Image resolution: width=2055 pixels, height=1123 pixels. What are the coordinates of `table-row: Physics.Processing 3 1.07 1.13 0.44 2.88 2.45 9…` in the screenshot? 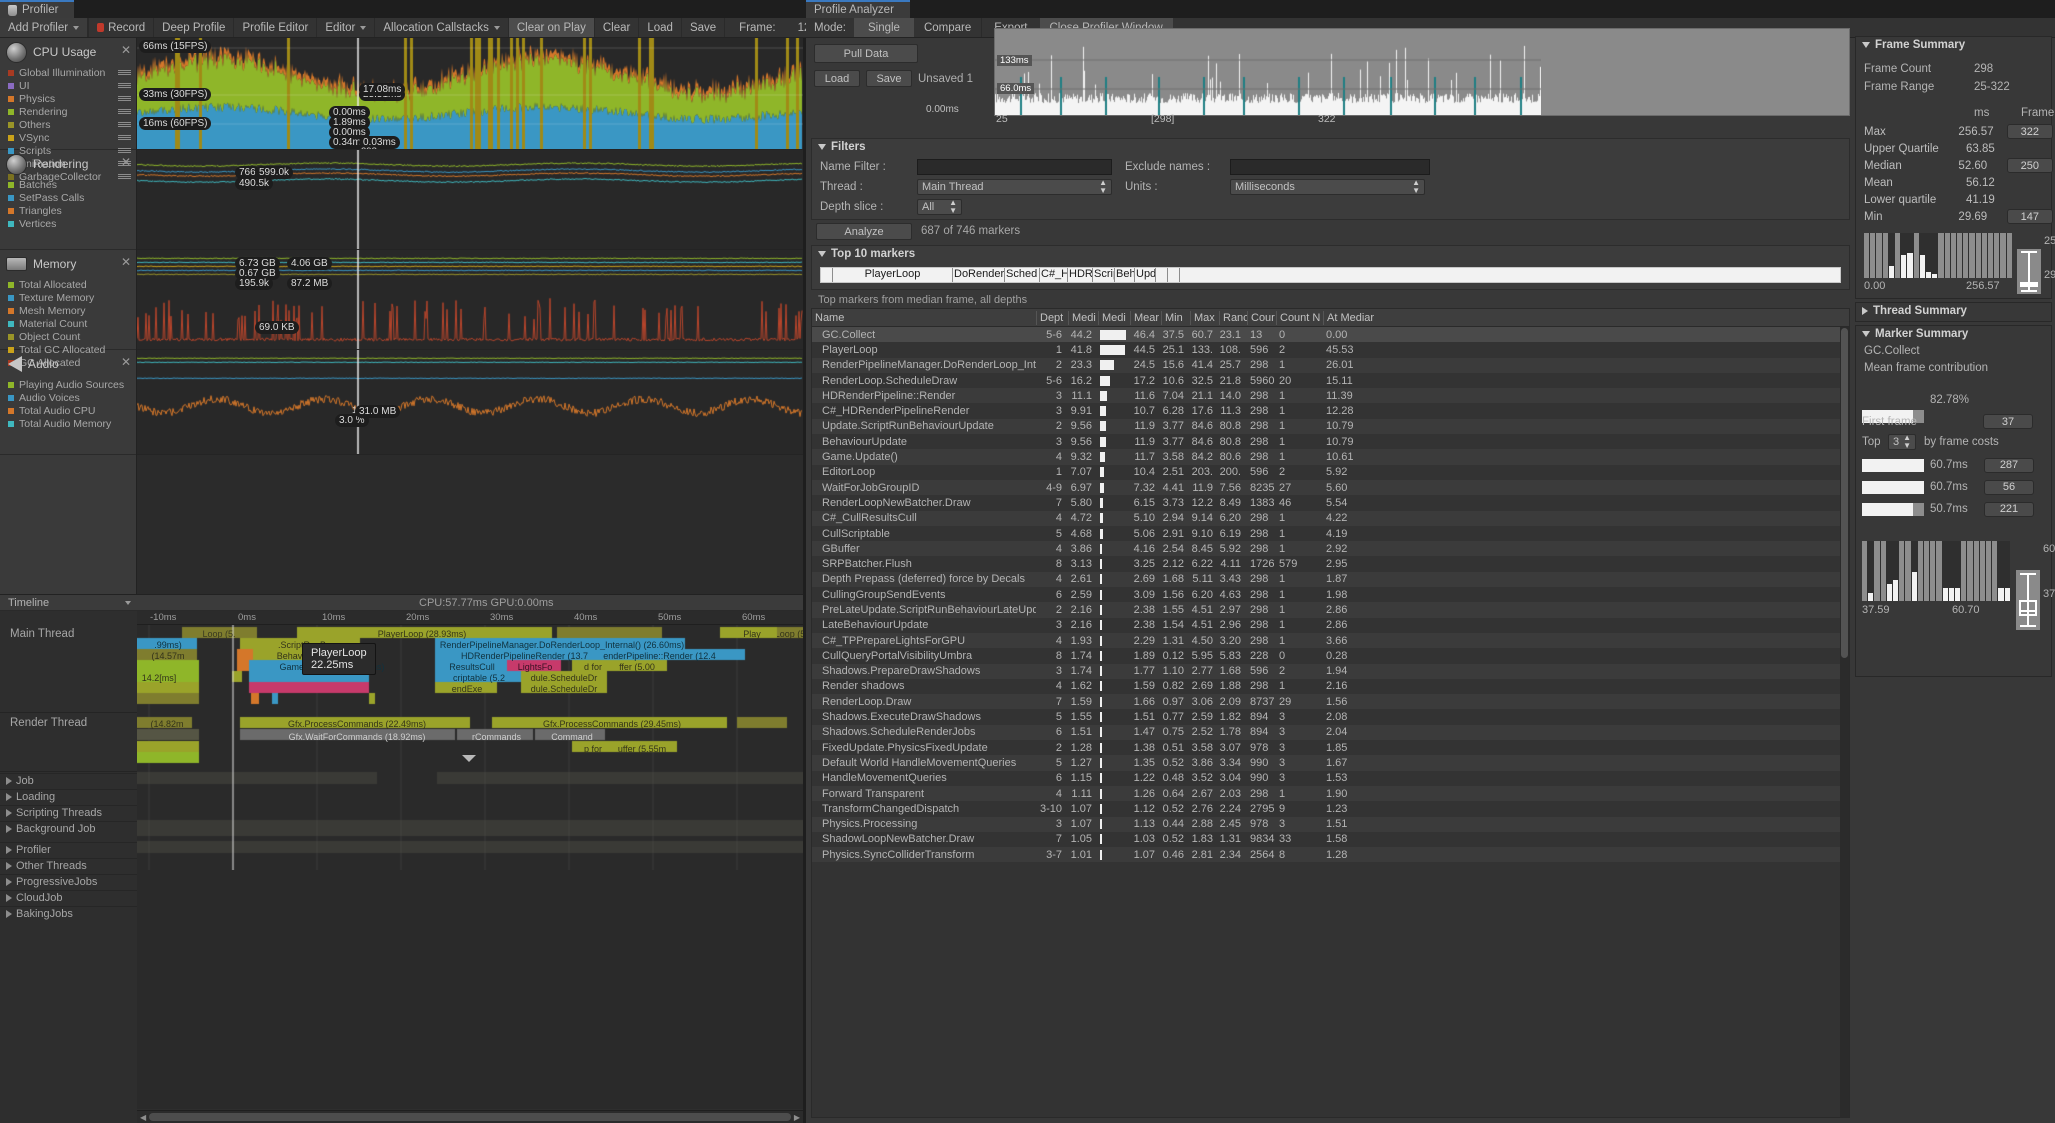 It's located at (1330, 824).